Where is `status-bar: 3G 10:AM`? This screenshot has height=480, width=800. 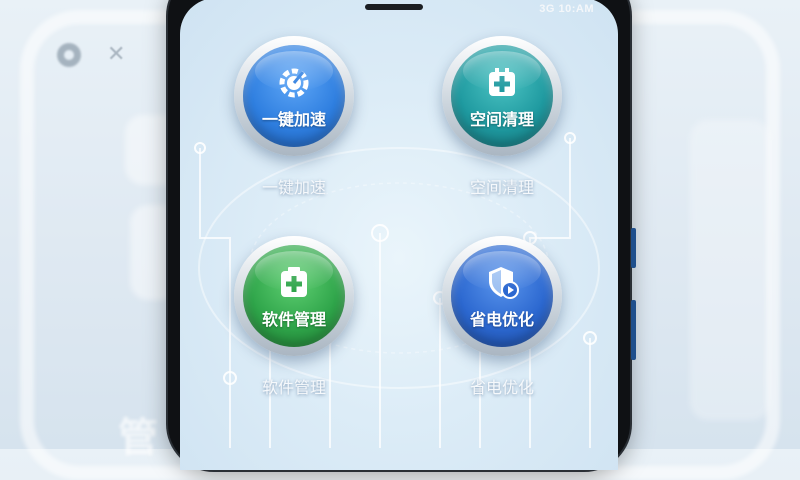 status-bar: 3G 10:AM is located at coordinates (399, 8).